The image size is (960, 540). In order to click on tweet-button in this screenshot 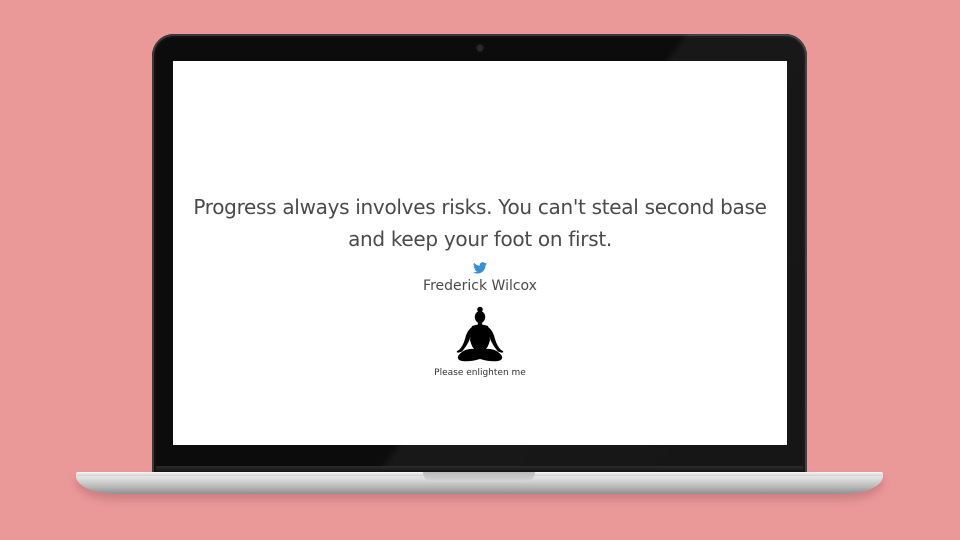, I will do `click(480, 268)`.